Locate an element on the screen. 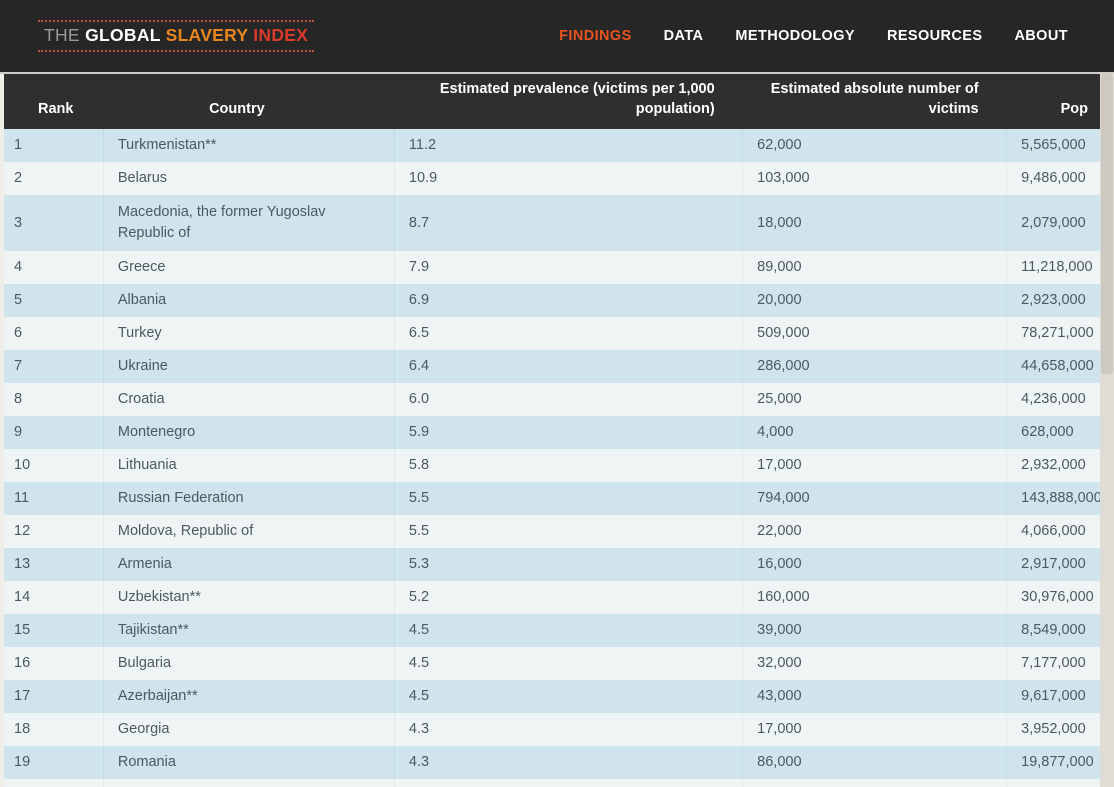 Image resolution: width=1114 pixels, height=787 pixels. table-row: 12 Moldova, Republic of 5.5 22,000 4,066,000 is located at coordinates (554, 532).